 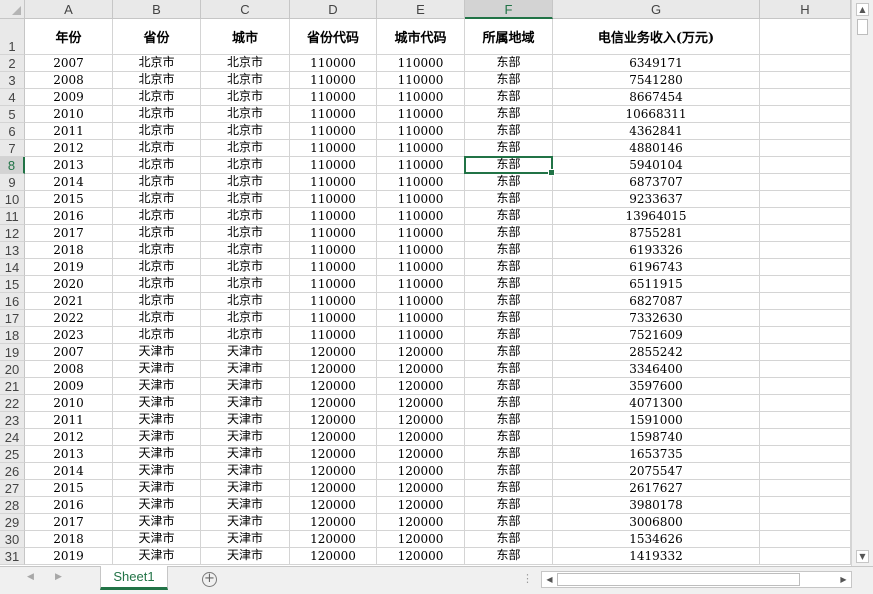 I want to click on table-cell: 7332630, so click(x=656, y=318).